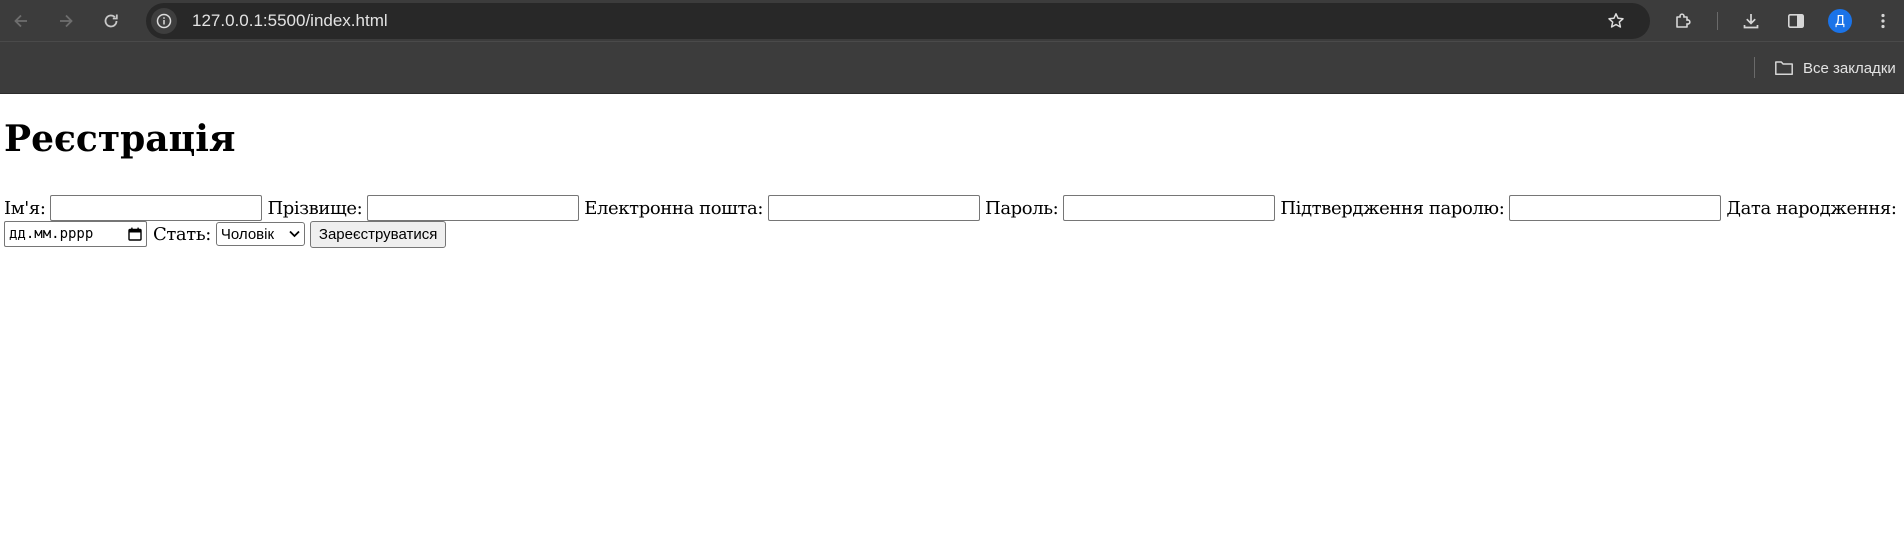  I want to click on side-panel-button, so click(1796, 21).